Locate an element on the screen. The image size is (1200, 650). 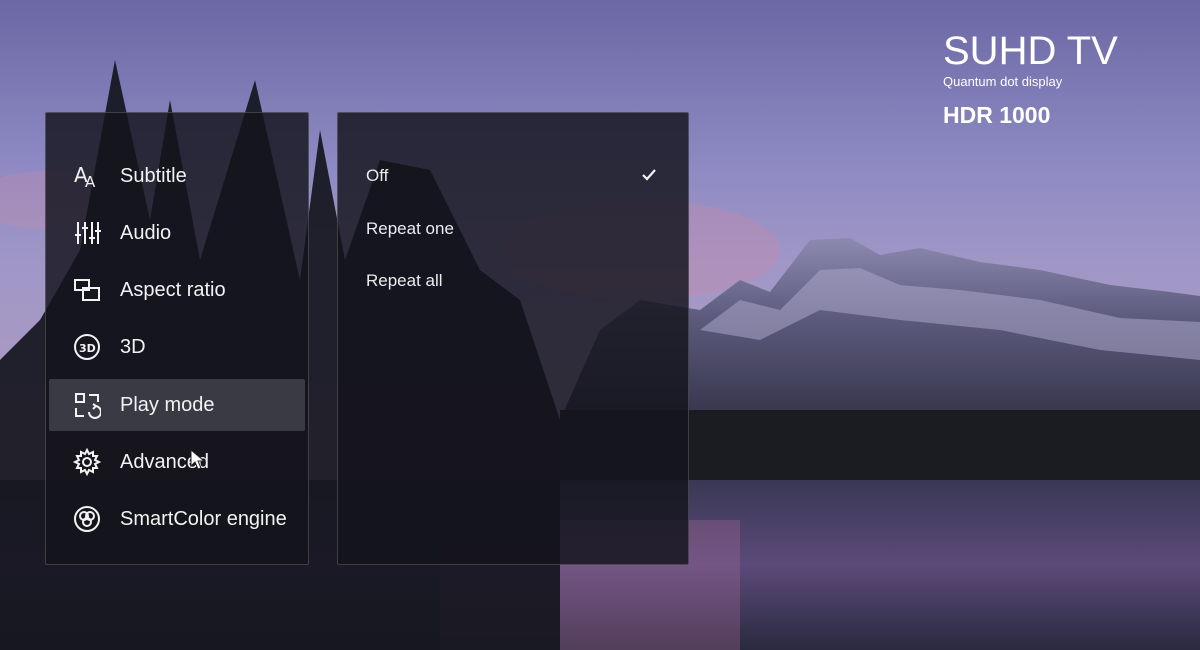
menu-item-subtitle: AA Subtitle is located at coordinates (177, 176).